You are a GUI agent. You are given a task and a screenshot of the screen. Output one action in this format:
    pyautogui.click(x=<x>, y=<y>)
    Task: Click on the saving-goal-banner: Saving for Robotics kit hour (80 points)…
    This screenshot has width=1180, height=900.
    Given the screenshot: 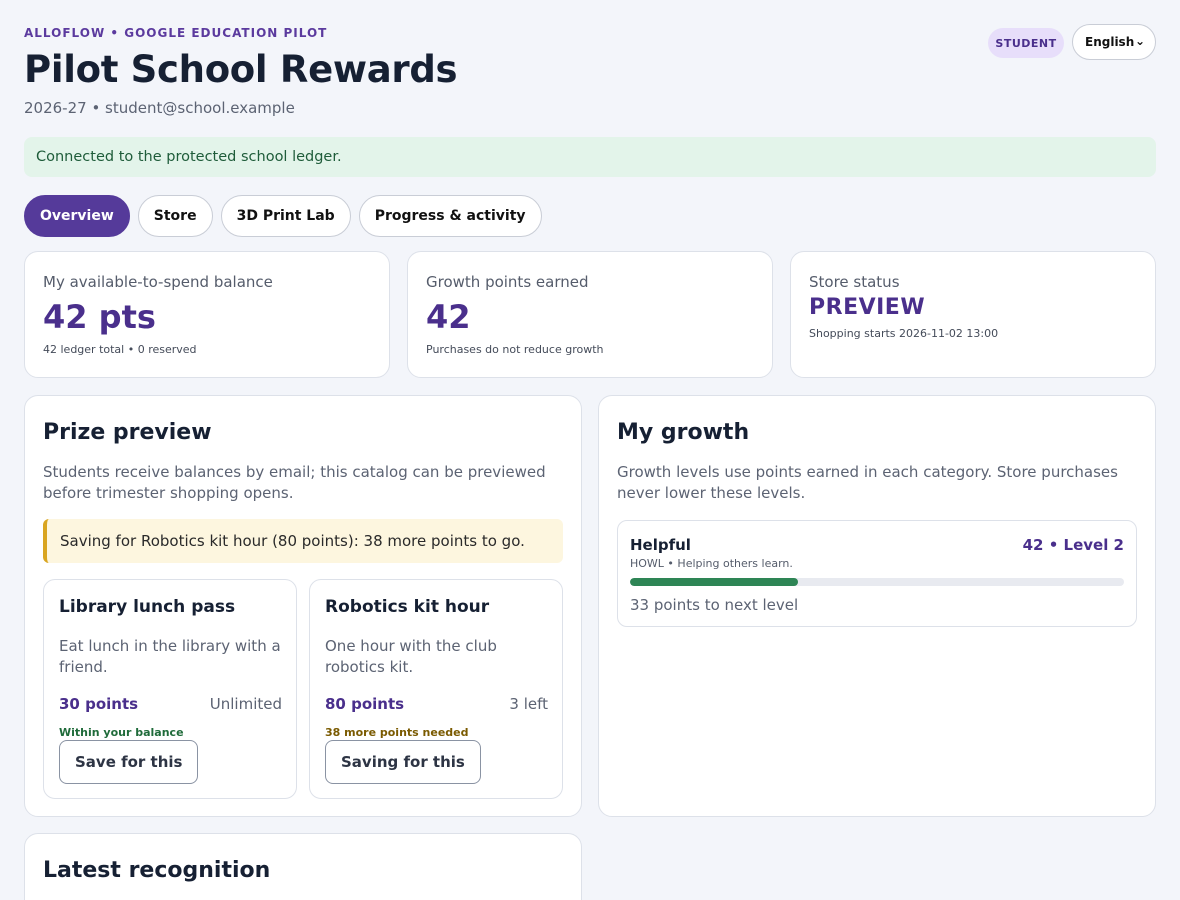 What is the action you would take?
    pyautogui.click(x=303, y=541)
    